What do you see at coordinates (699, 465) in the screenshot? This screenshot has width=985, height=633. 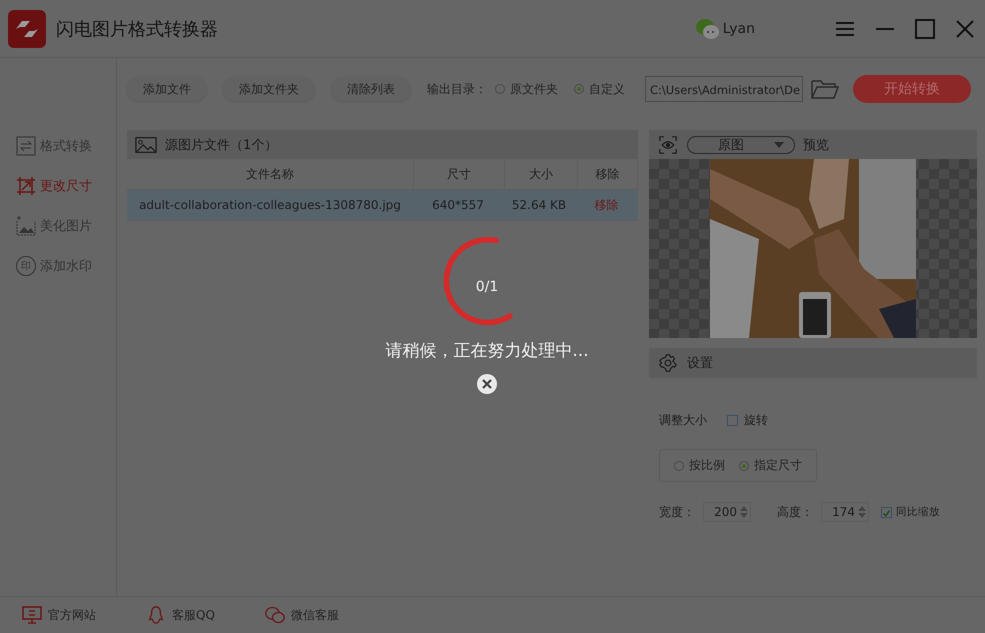 I see `radio-option: 按比例` at bounding box center [699, 465].